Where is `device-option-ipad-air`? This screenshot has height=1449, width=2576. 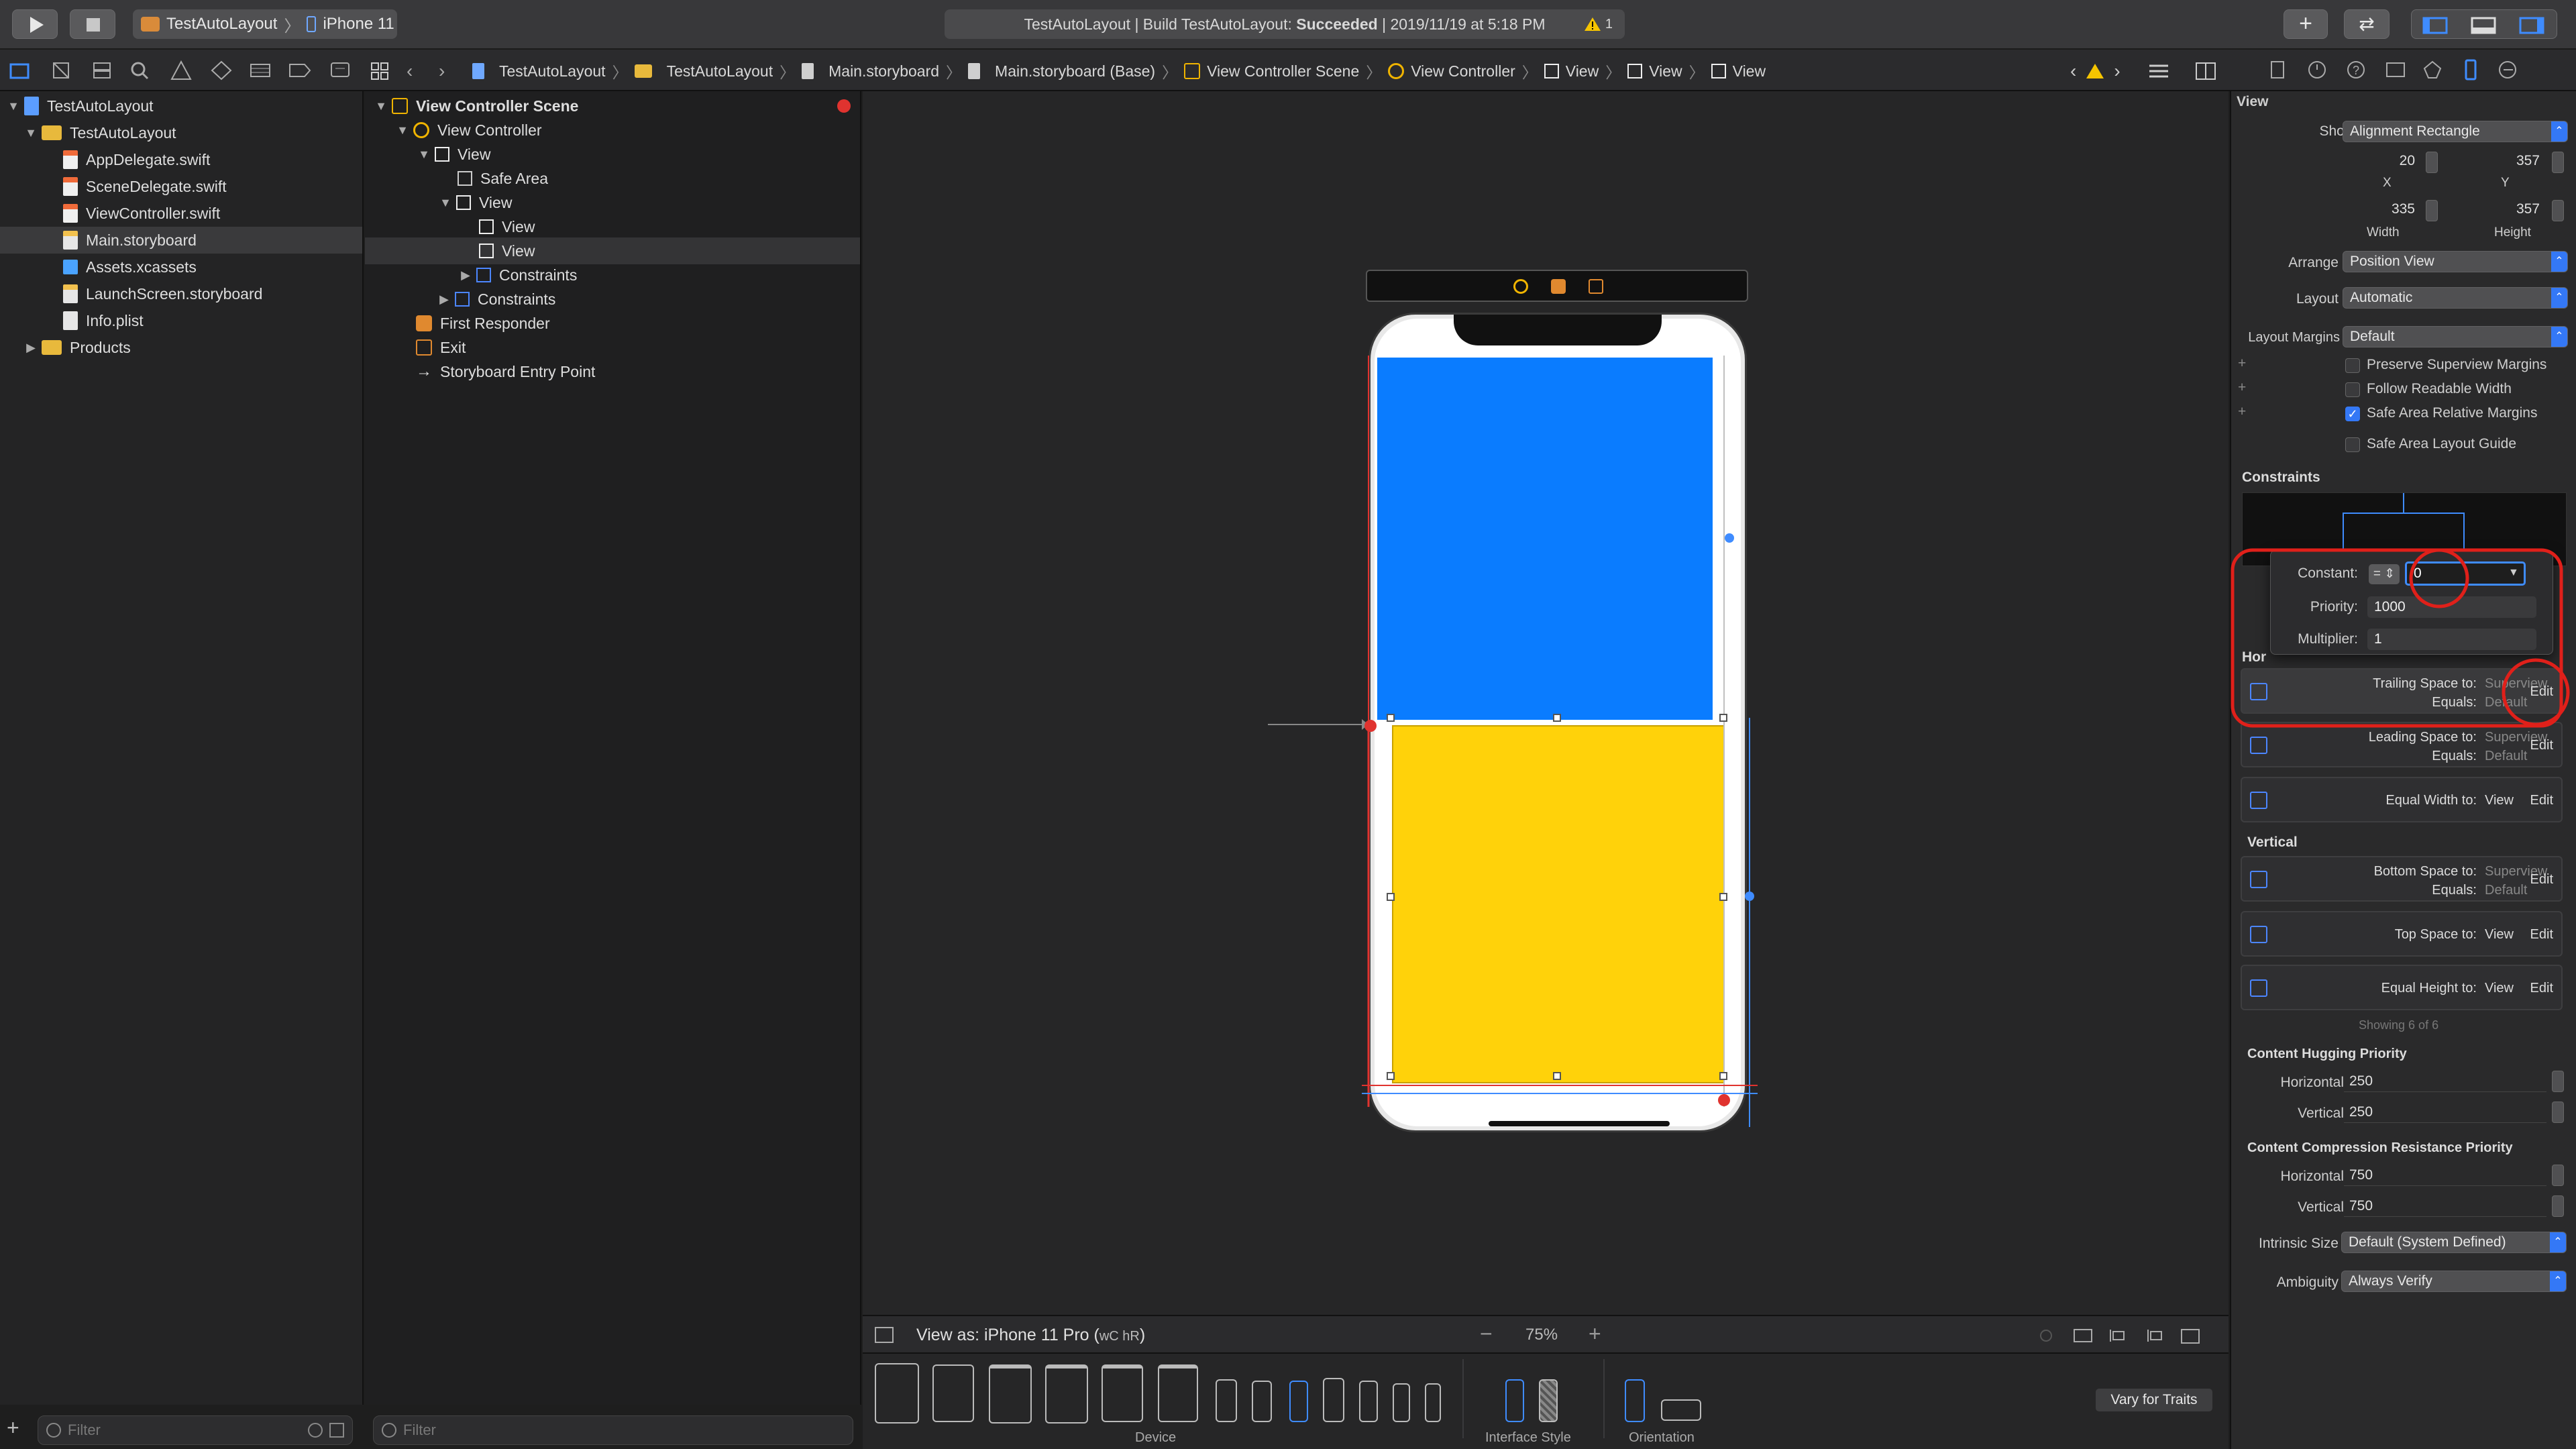 device-option-ipad-air is located at coordinates (1010, 1394).